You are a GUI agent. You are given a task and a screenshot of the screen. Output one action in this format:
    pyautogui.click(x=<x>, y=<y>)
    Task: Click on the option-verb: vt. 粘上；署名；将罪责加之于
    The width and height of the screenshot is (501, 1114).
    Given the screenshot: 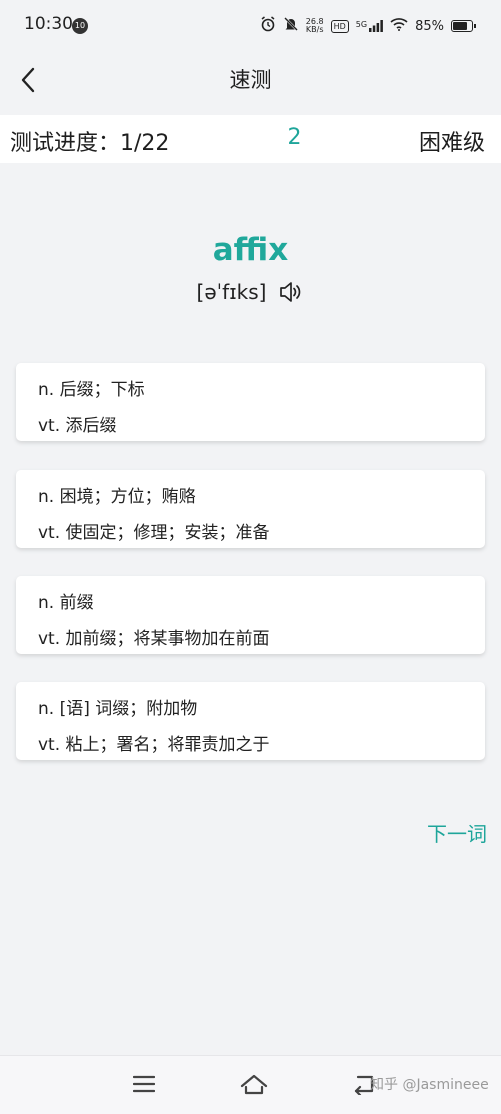 What is the action you would take?
    pyautogui.click(x=154, y=745)
    